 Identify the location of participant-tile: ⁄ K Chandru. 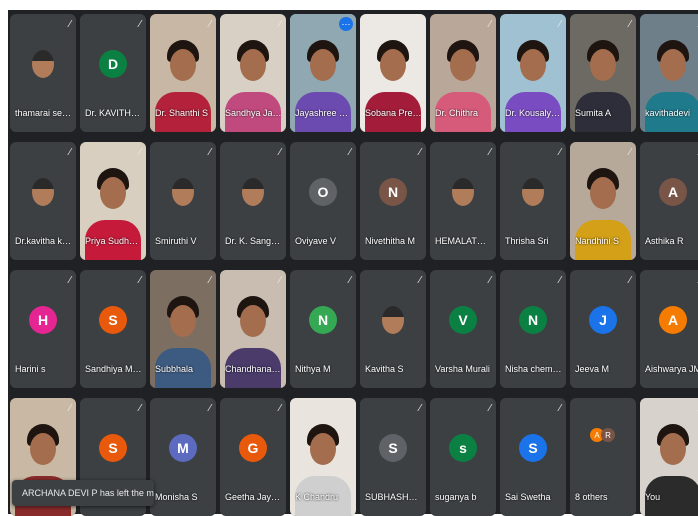
(323, 457).